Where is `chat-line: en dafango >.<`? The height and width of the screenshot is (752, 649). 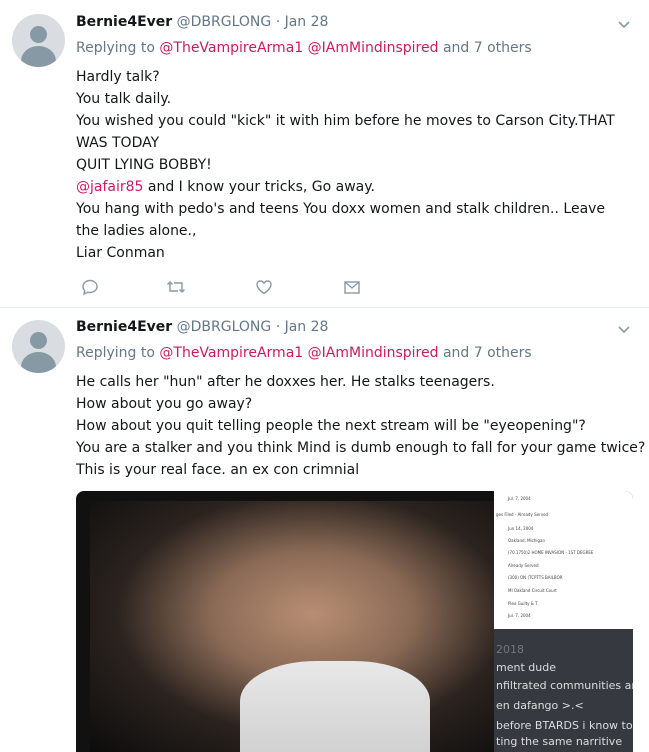 chat-line: en dafango >.< is located at coordinates (540, 705).